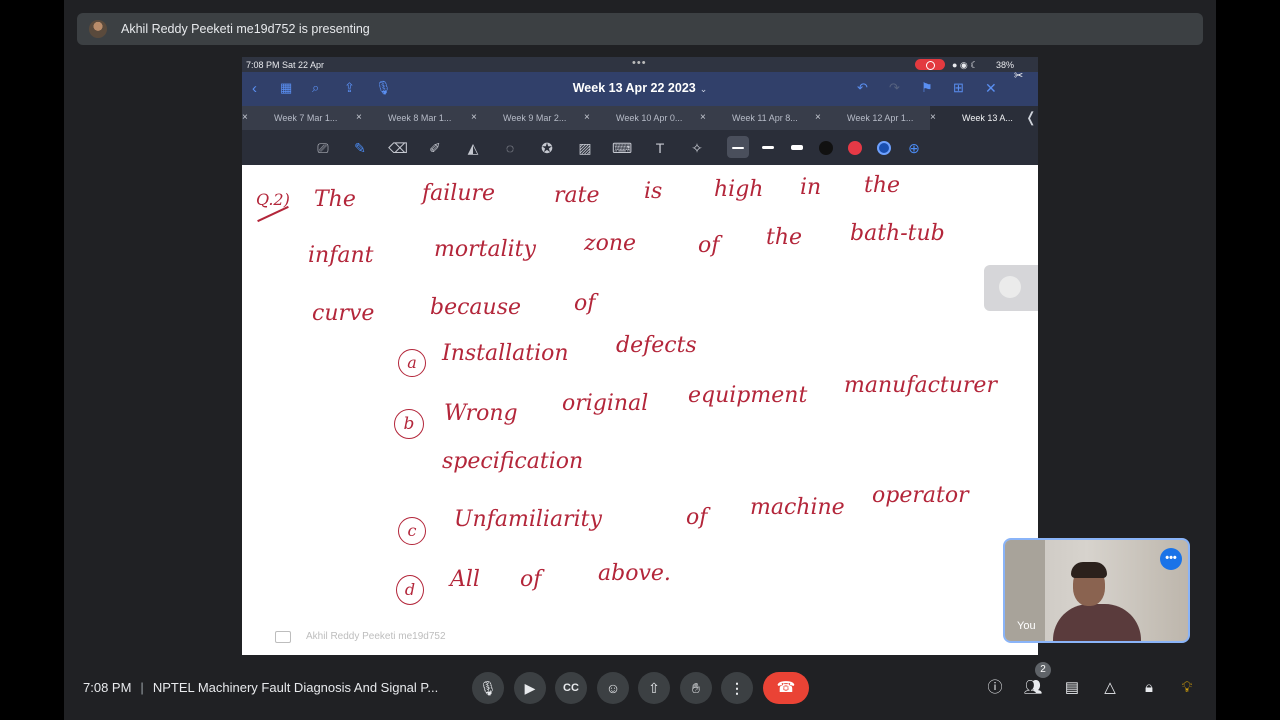 This screenshot has width=1280, height=720. What do you see at coordinates (640, 64) in the screenshot?
I see `ipad-status-bar: 7:08 PM Sat 22 Apr ••• ● ◉ ☾ 38%` at bounding box center [640, 64].